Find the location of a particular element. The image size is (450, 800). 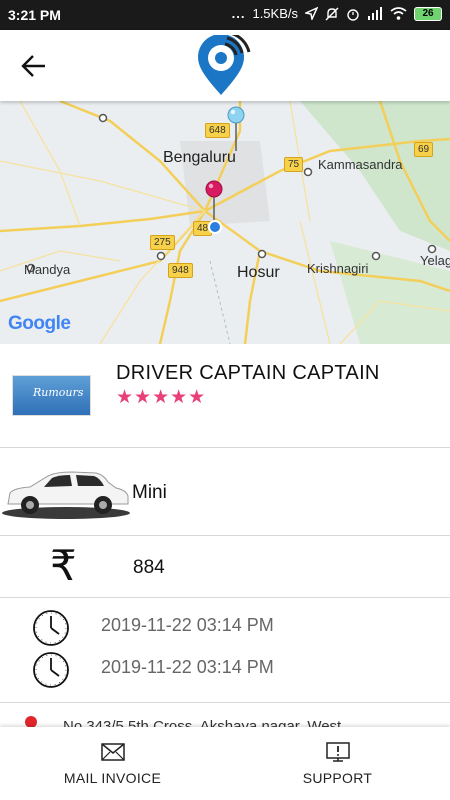

road-shield-948: 948 is located at coordinates (180, 270).